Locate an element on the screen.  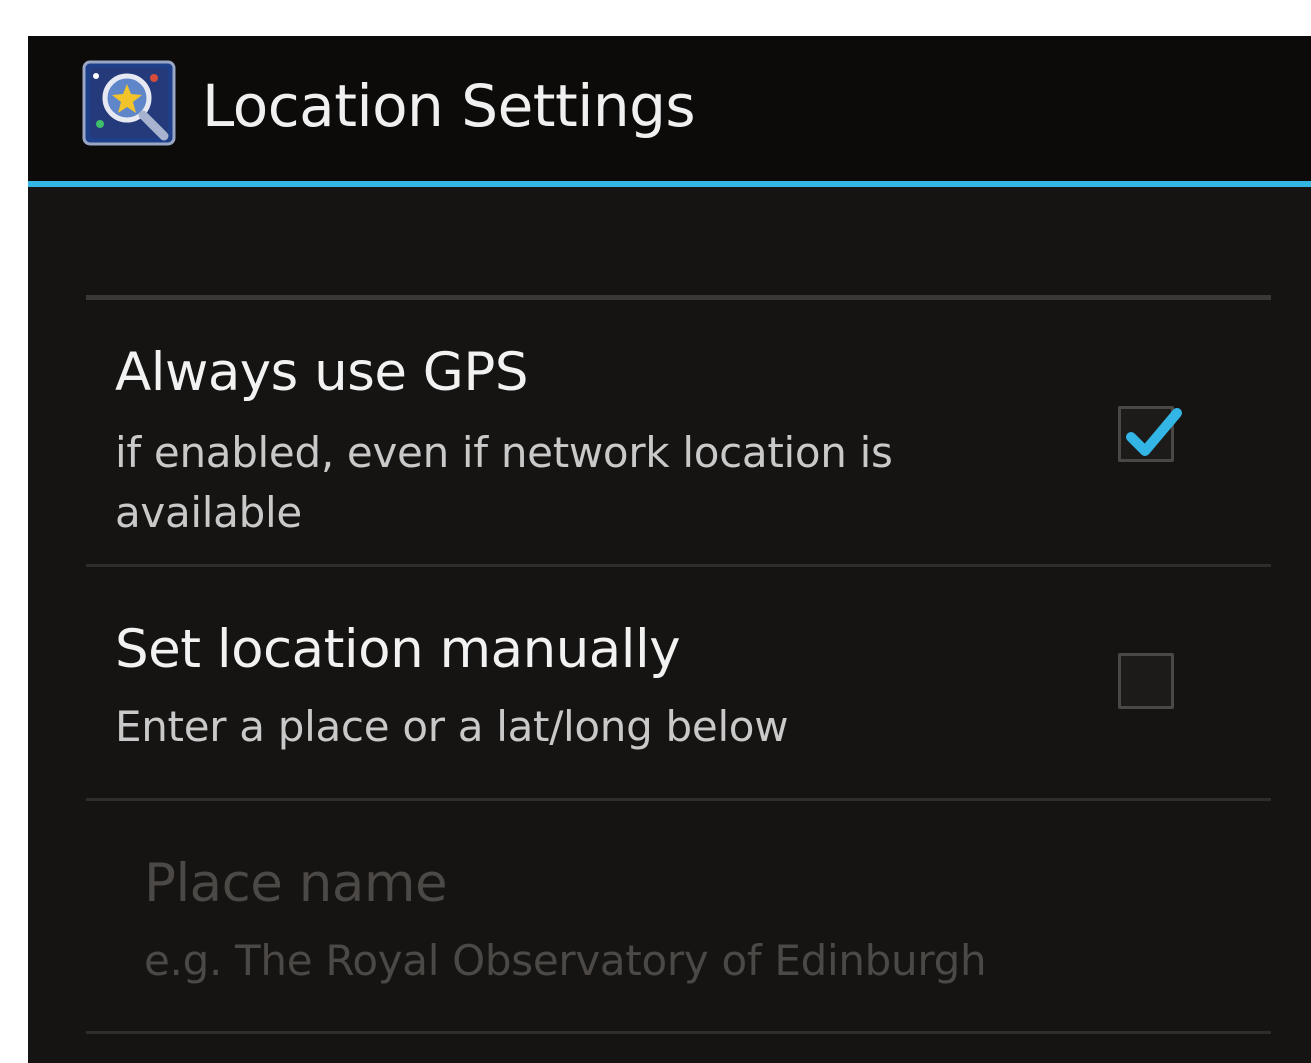
action-bar: Location Settings is located at coordinates (669, 108).